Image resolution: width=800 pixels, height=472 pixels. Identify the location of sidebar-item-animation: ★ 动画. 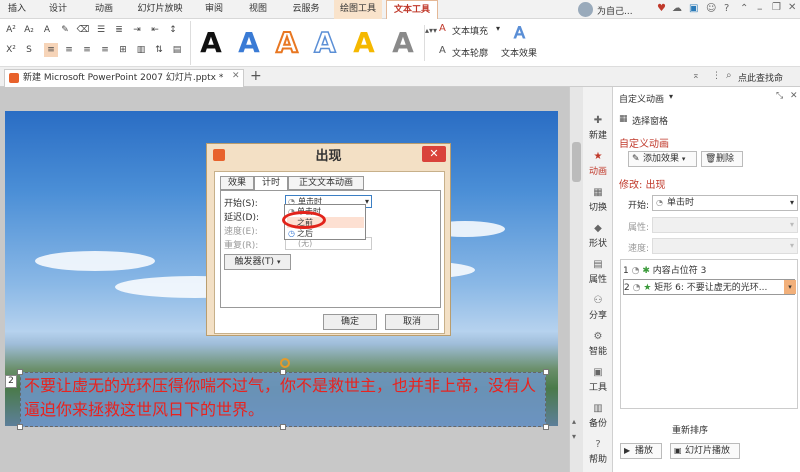
(598, 164).